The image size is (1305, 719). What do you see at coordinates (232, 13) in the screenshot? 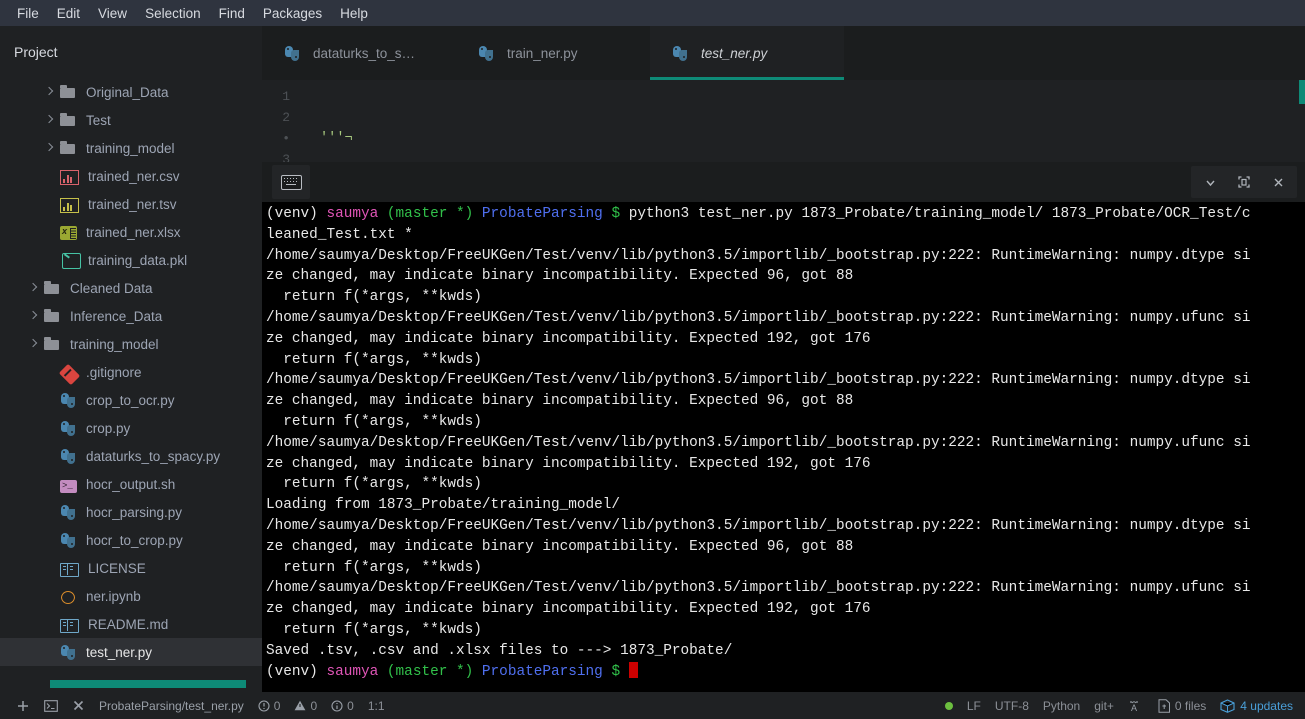
I see `menu-item-find: Find` at bounding box center [232, 13].